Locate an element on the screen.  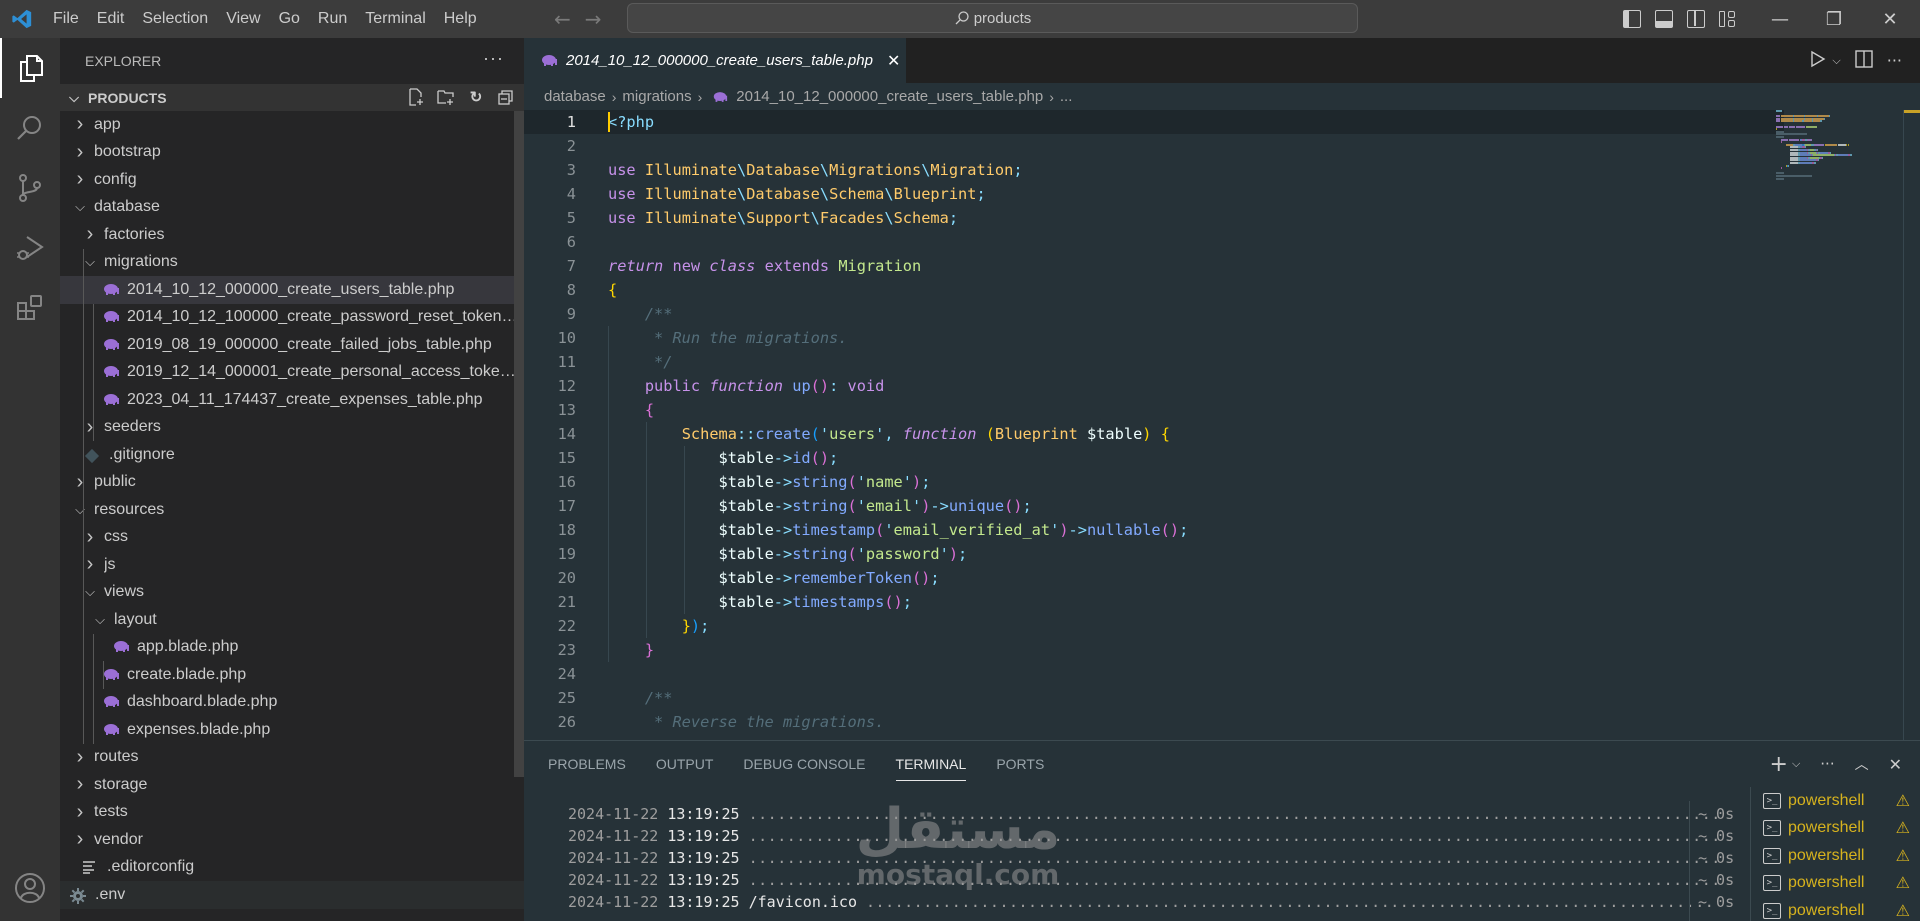
toggle-secondary-sidebar-icon is located at coordinates (1696, 19).